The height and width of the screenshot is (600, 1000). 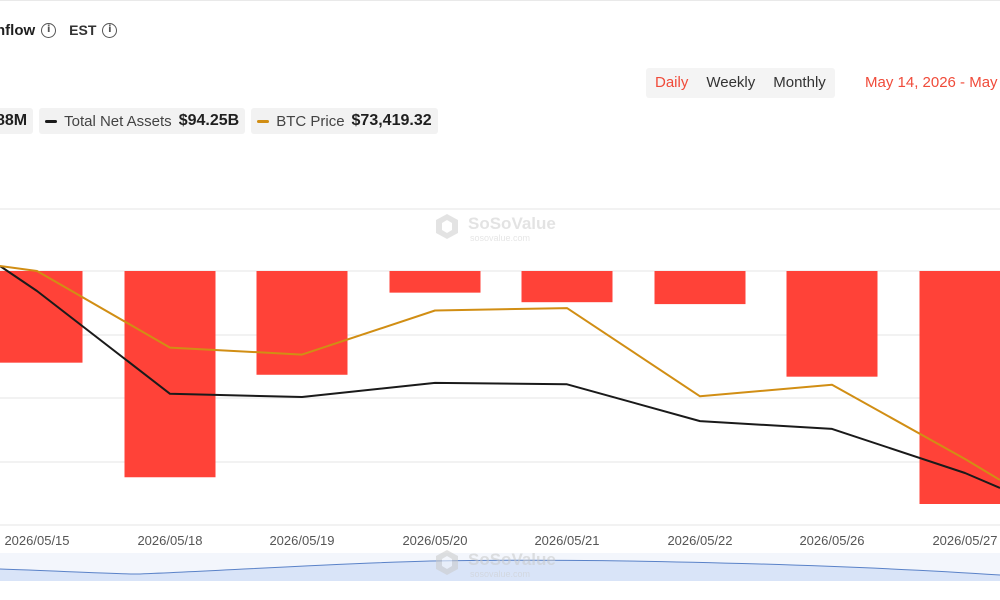 What do you see at coordinates (434, 540) in the screenshot?
I see `x-tick-label: 2026/05/20` at bounding box center [434, 540].